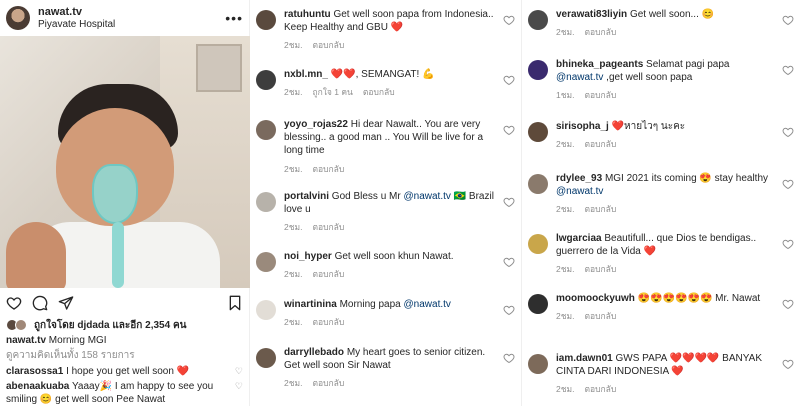  Describe the element at coordinates (332, 92) in the screenshot. I see `comment-likes: ถูกใจ 1 คน` at that location.